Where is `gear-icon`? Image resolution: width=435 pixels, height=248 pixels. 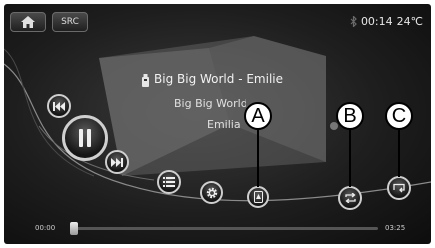
gear-icon is located at coordinates (211, 192).